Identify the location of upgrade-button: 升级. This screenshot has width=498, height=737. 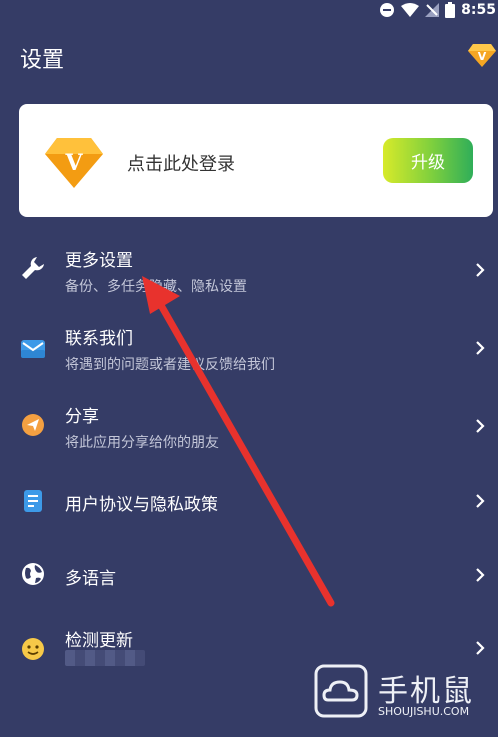
(428, 160).